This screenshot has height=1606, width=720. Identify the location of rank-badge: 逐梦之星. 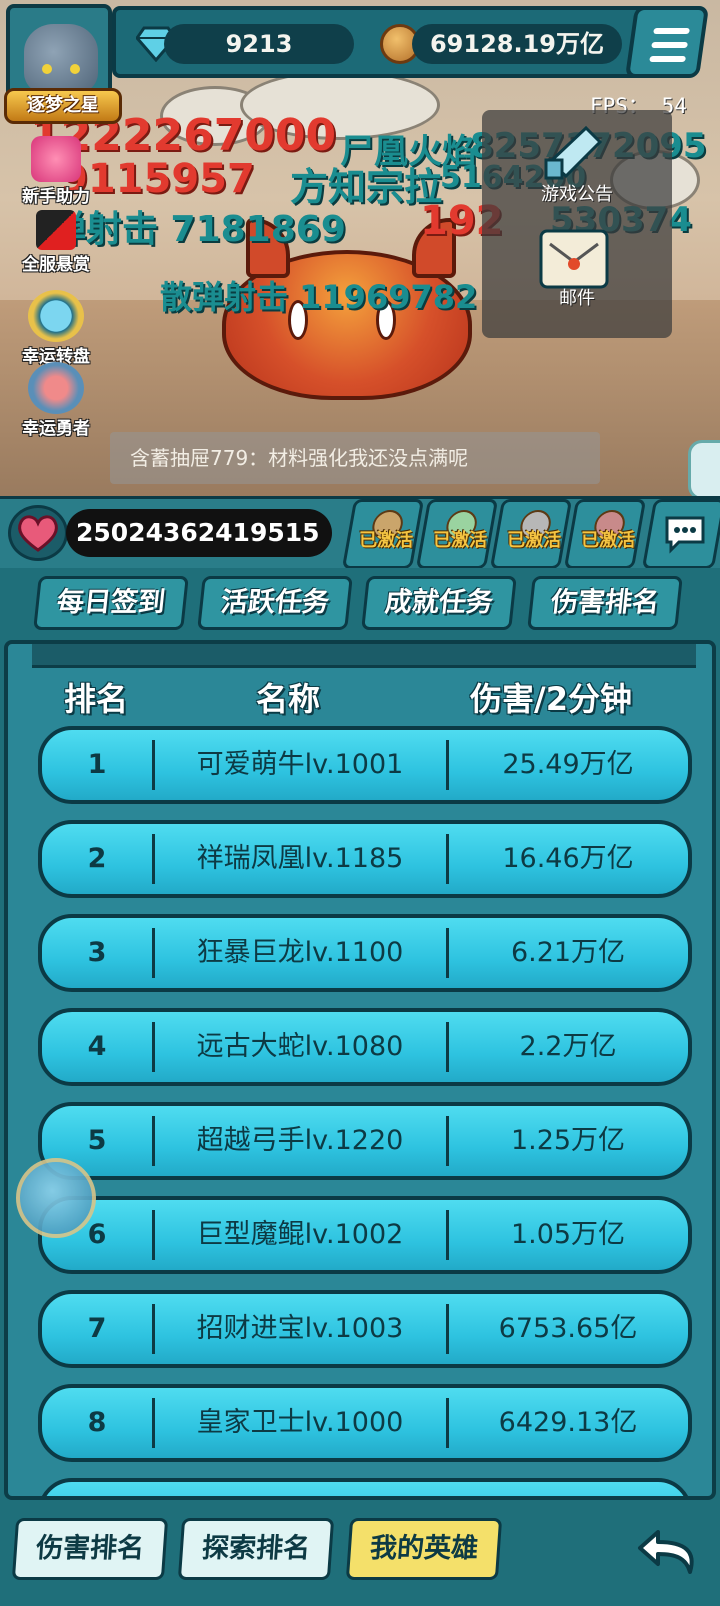
(63, 106).